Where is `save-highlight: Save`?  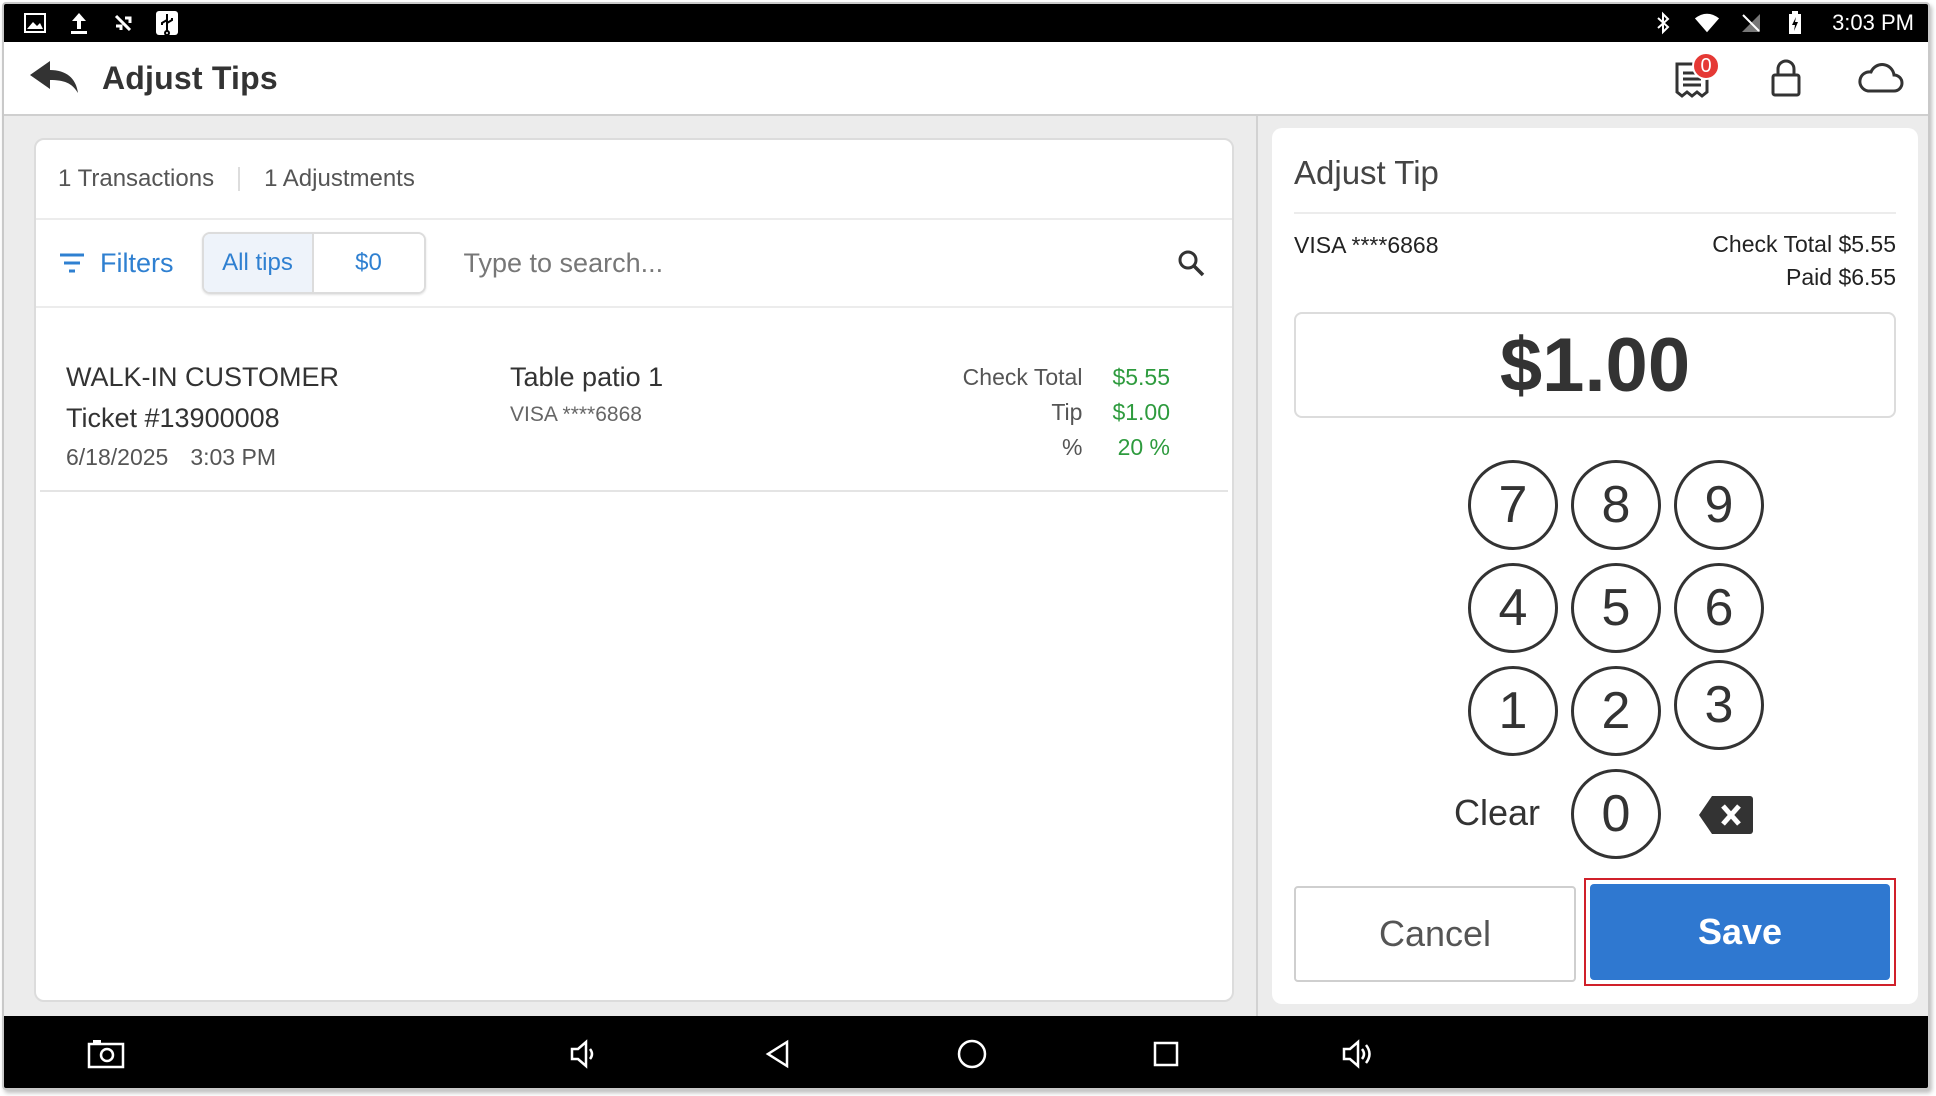
save-highlight: Save is located at coordinates (1740, 932).